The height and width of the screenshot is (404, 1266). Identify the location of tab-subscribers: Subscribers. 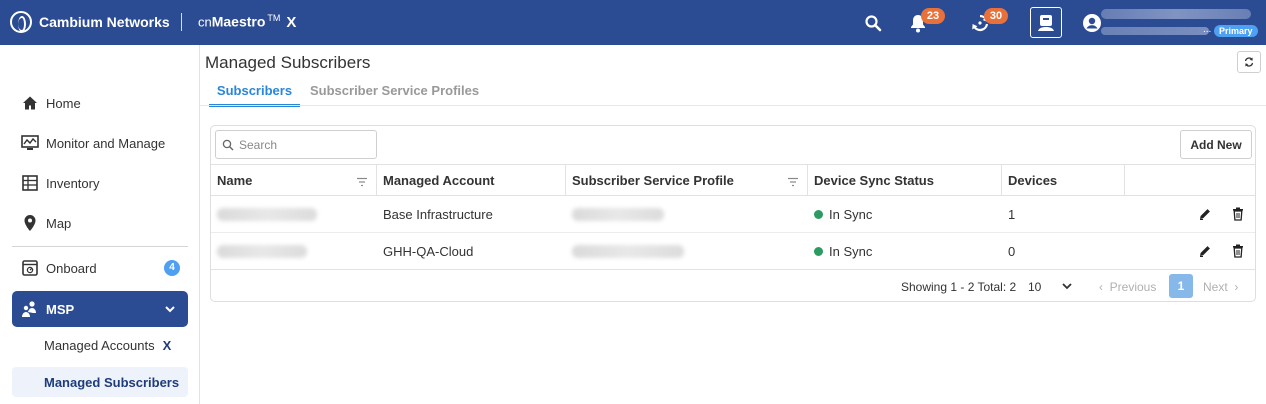
(254, 95).